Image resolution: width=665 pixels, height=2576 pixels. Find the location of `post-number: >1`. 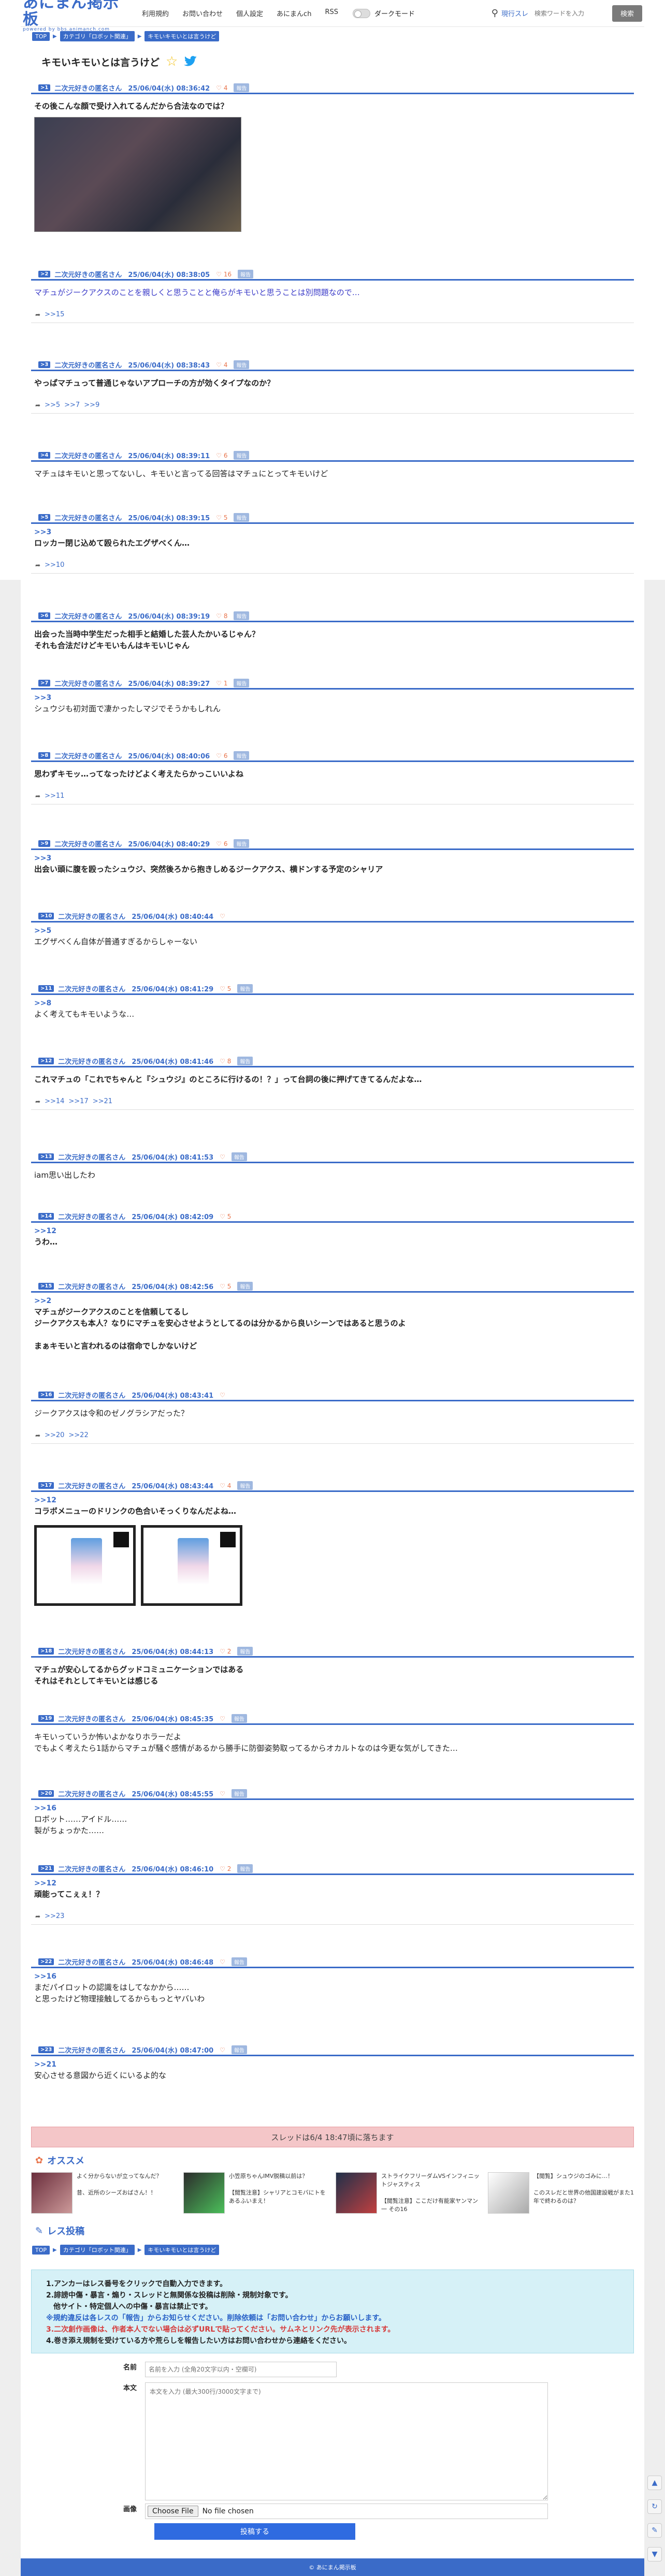

post-number: >1 is located at coordinates (44, 87).